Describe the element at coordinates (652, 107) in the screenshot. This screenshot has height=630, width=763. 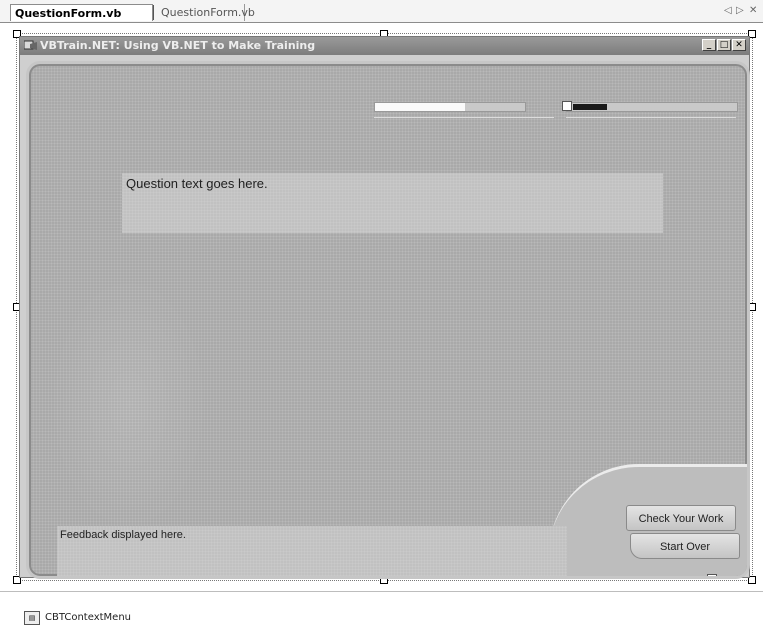
I see `progress-bar-score` at that location.